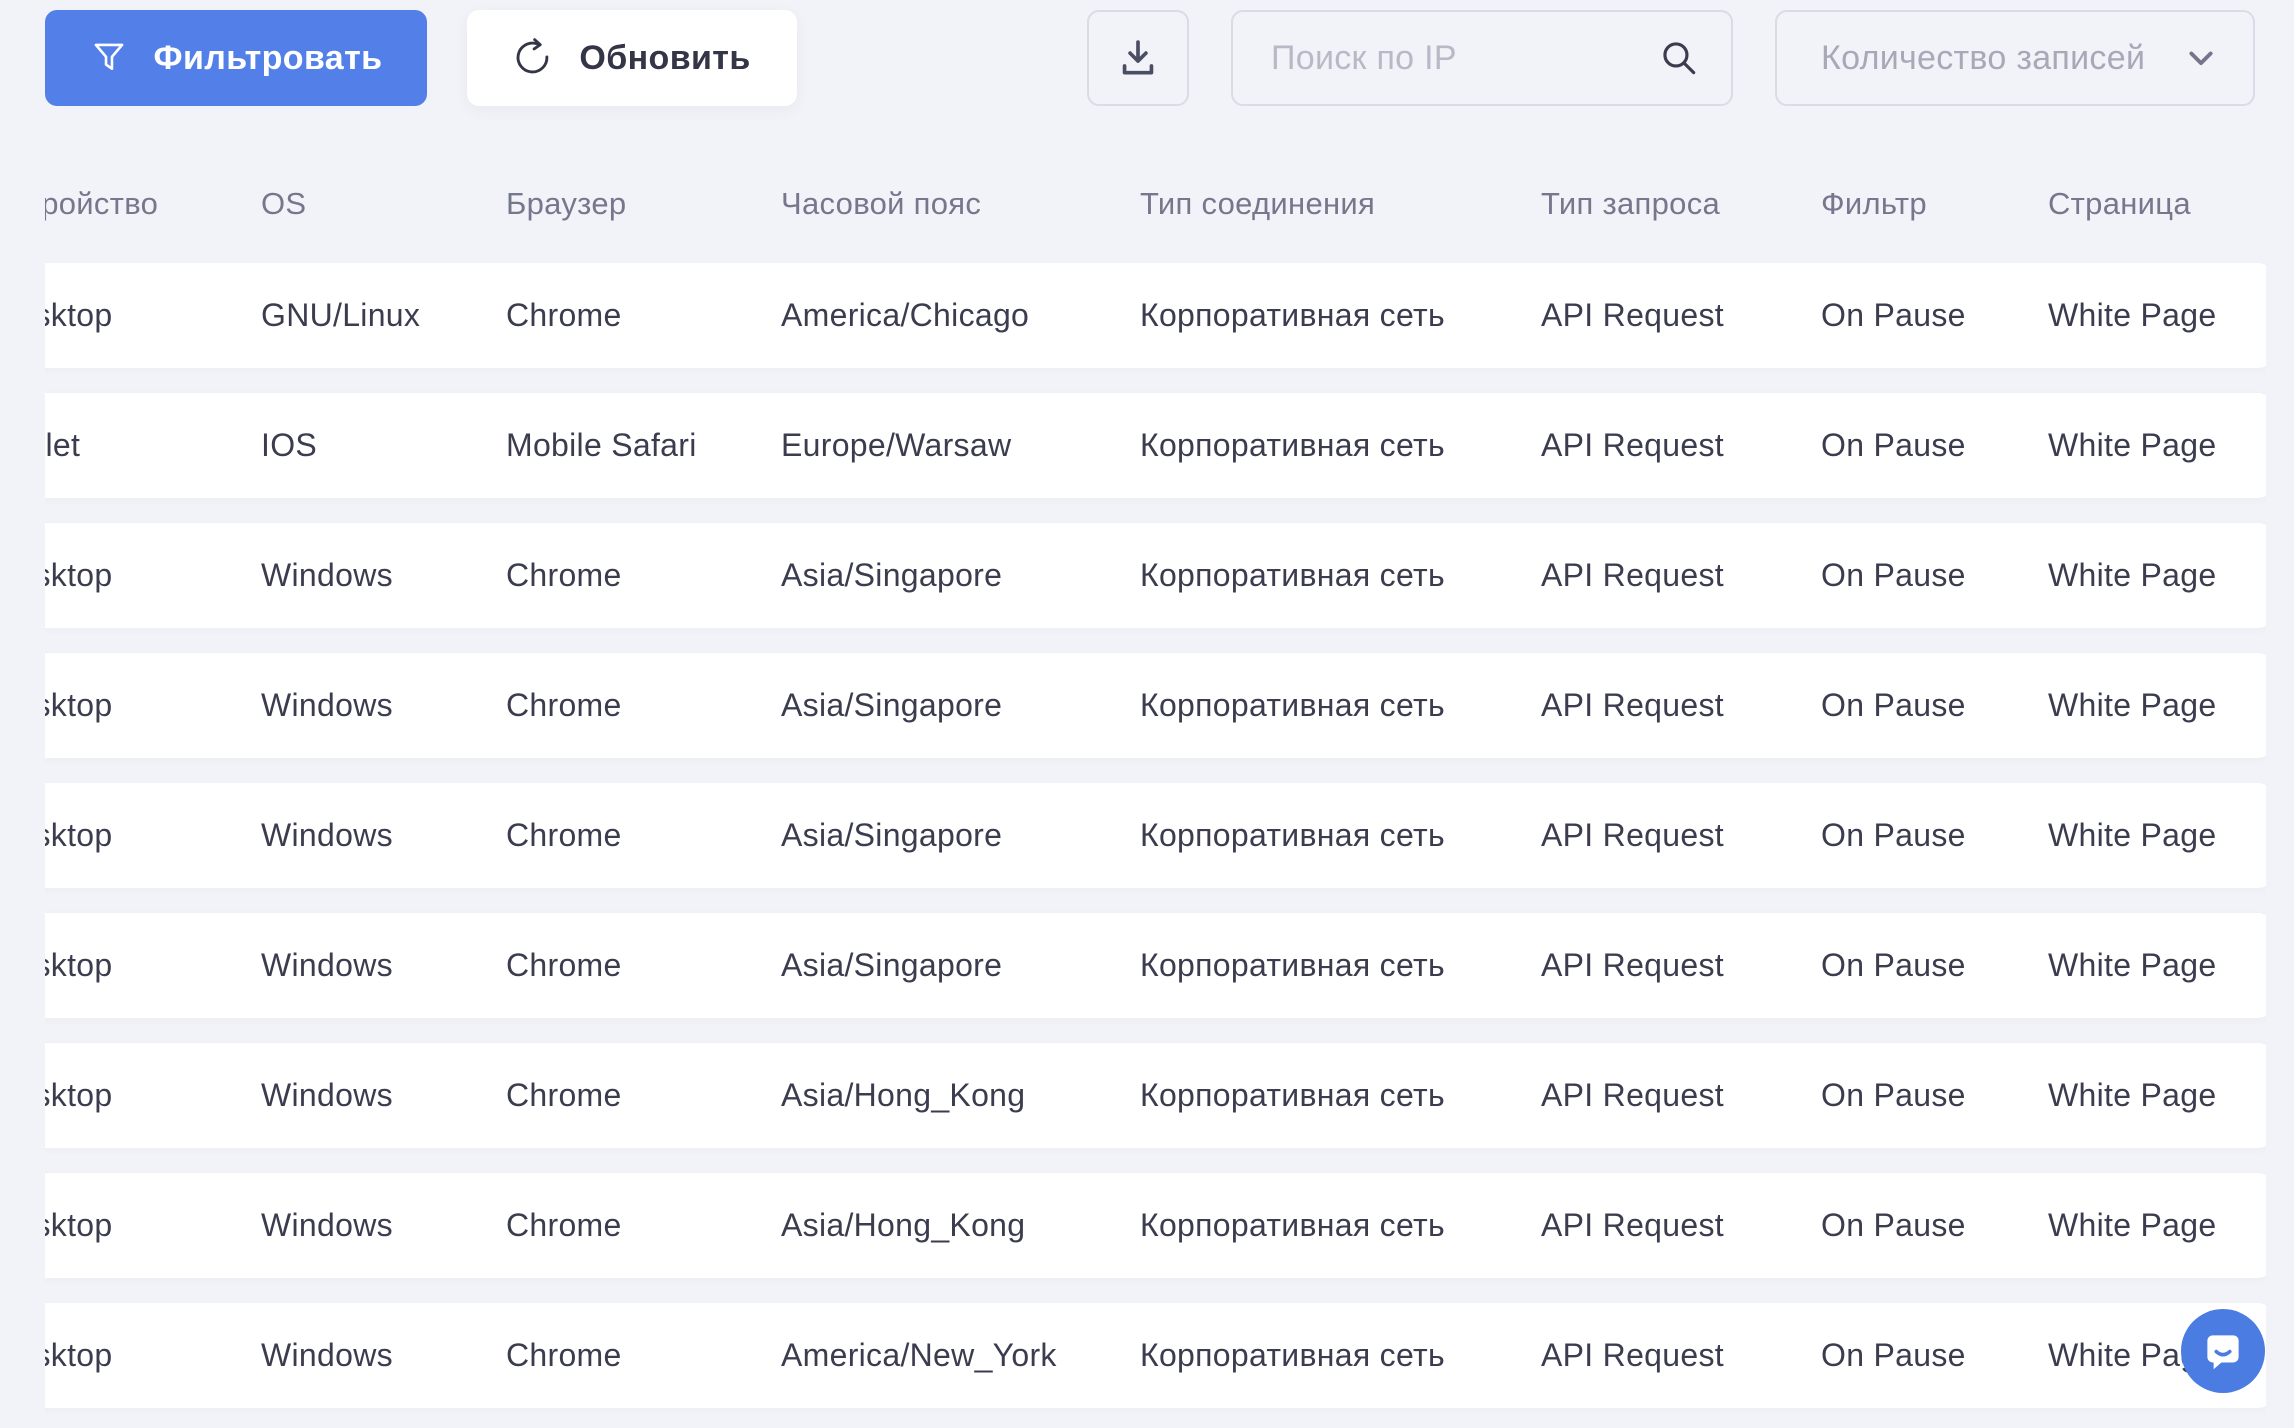  Describe the element at coordinates (1679, 58) in the screenshot. I see `search-icon` at that location.